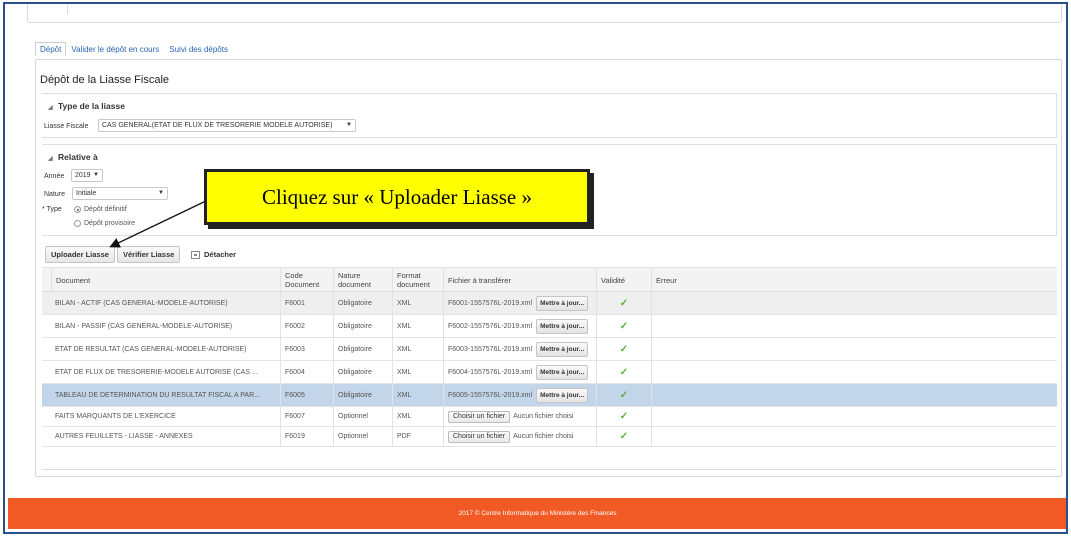 The image size is (1071, 537). What do you see at coordinates (544, 13) in the screenshot?
I see `top-header-box` at bounding box center [544, 13].